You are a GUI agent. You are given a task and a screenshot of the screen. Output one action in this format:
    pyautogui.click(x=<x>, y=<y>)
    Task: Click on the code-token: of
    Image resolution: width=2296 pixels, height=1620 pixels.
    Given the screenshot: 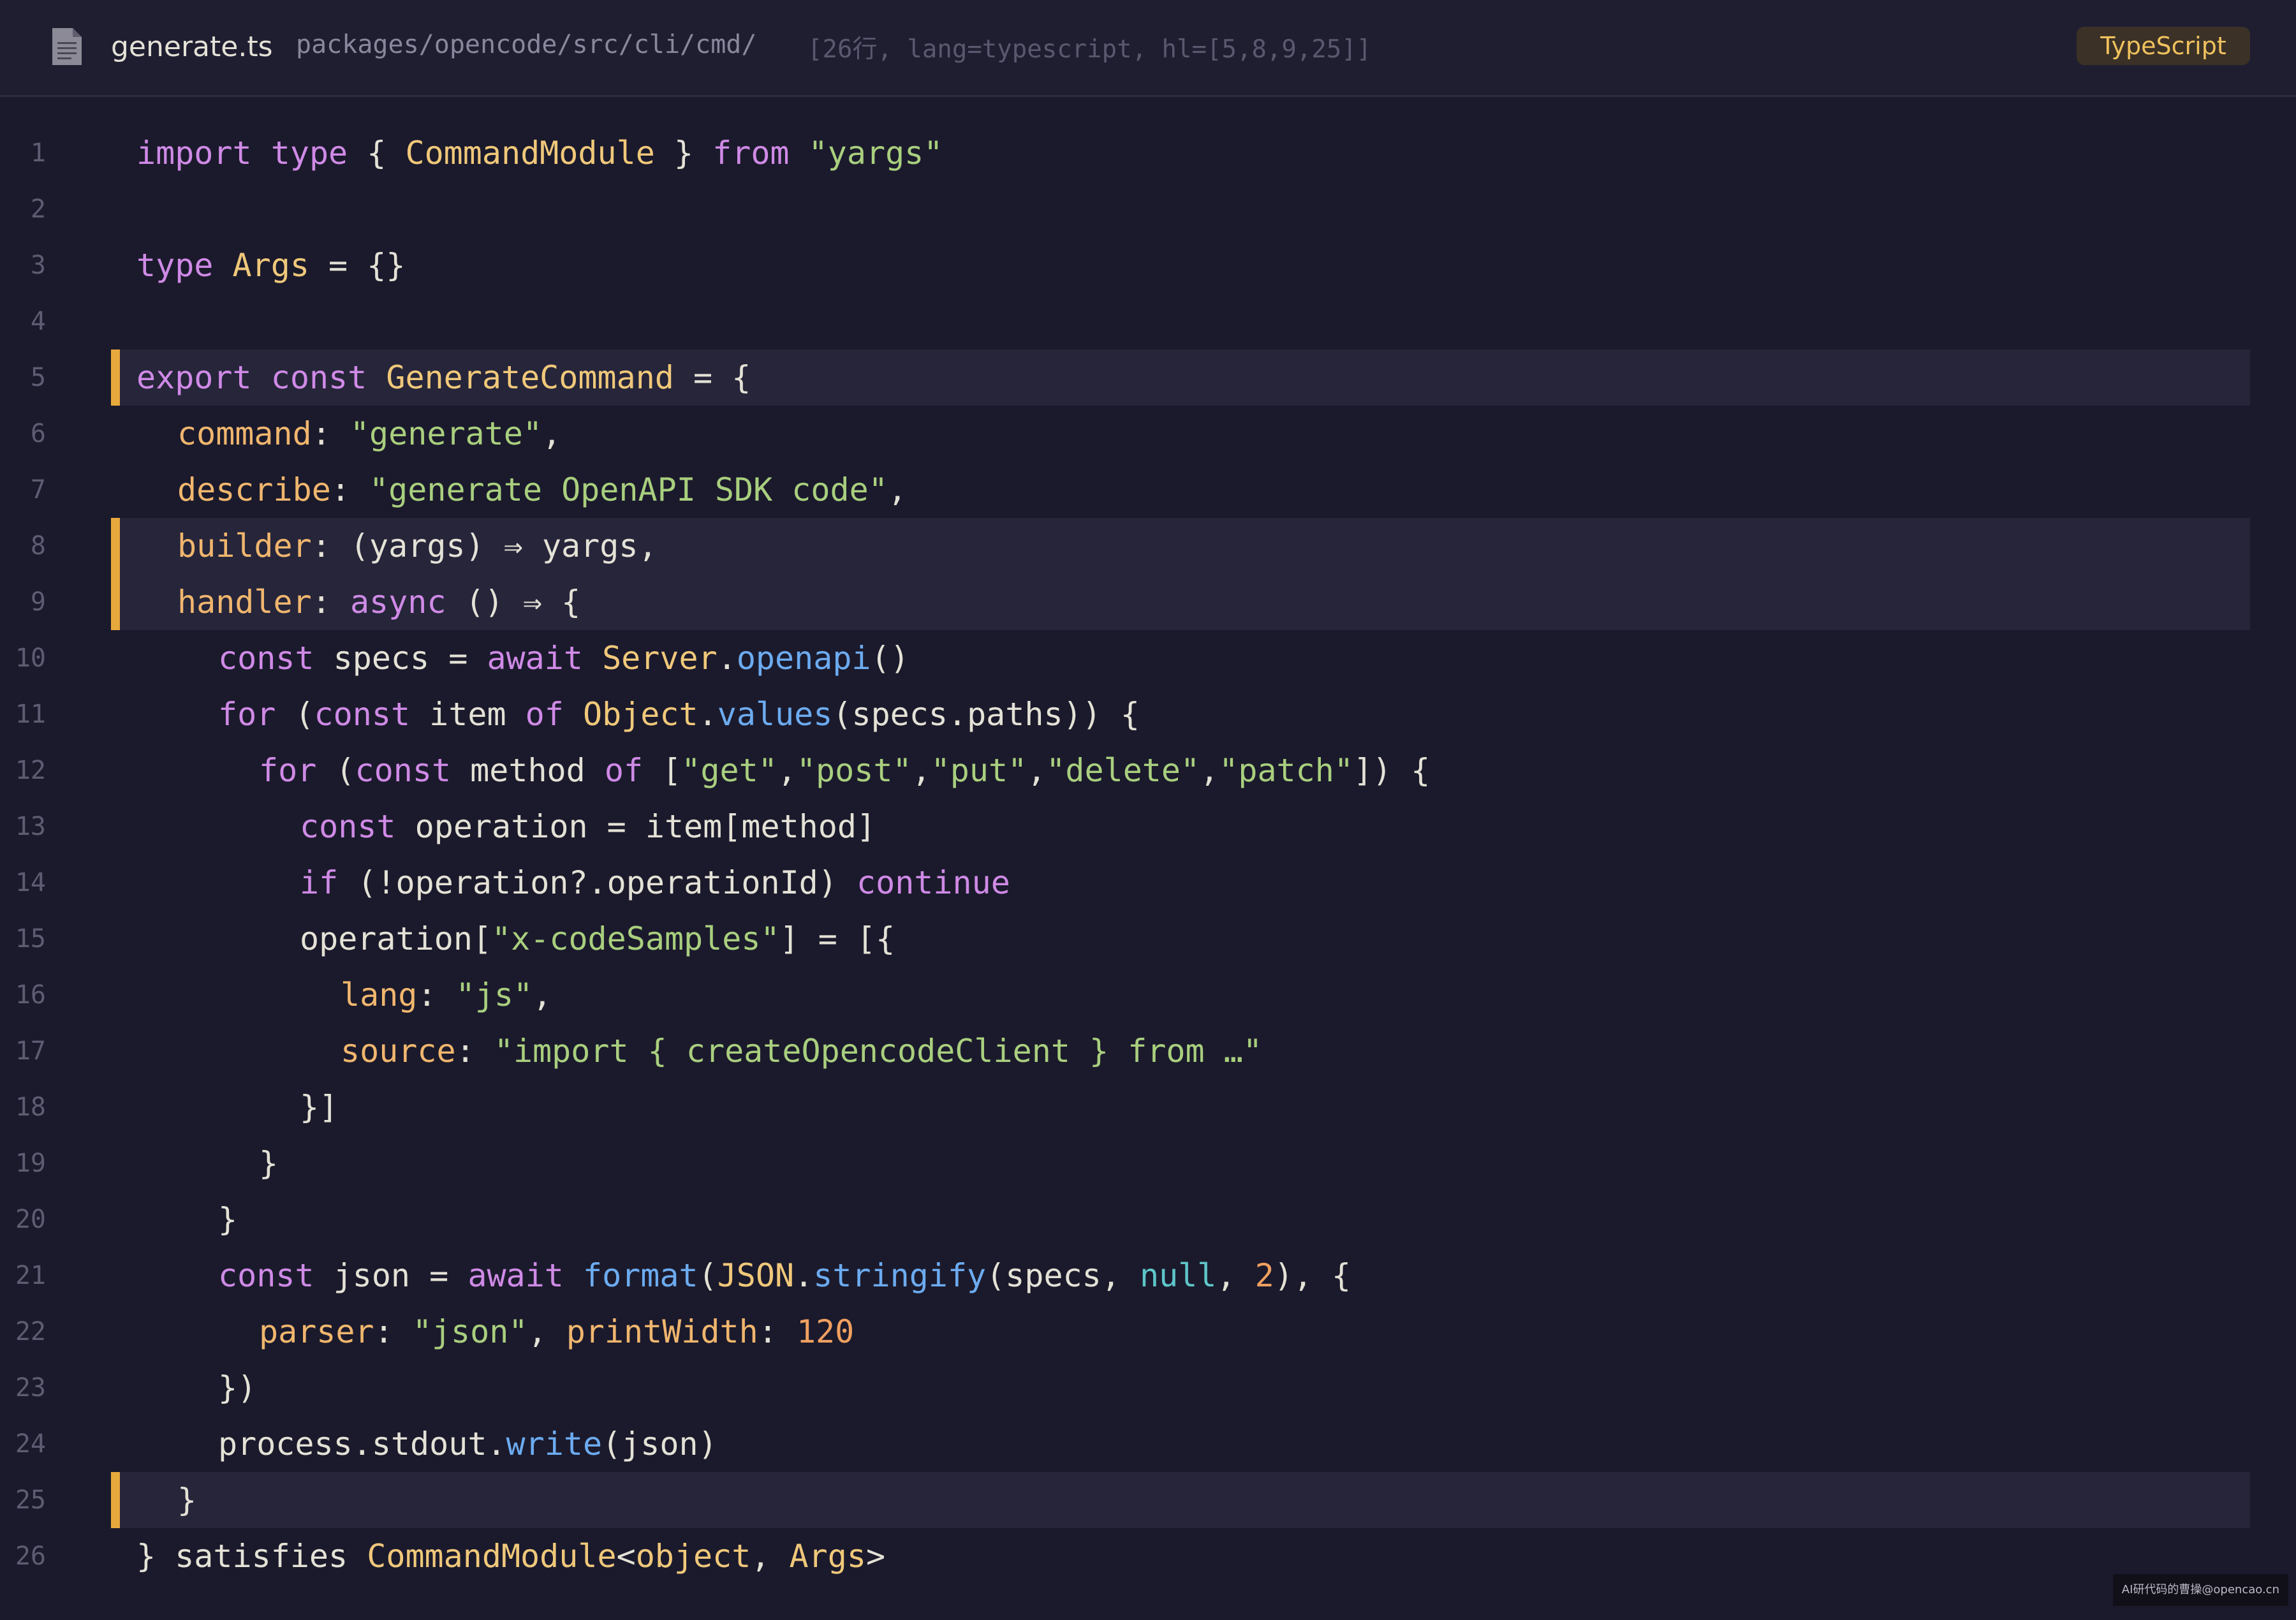 What is the action you would take?
    pyautogui.click(x=544, y=715)
    